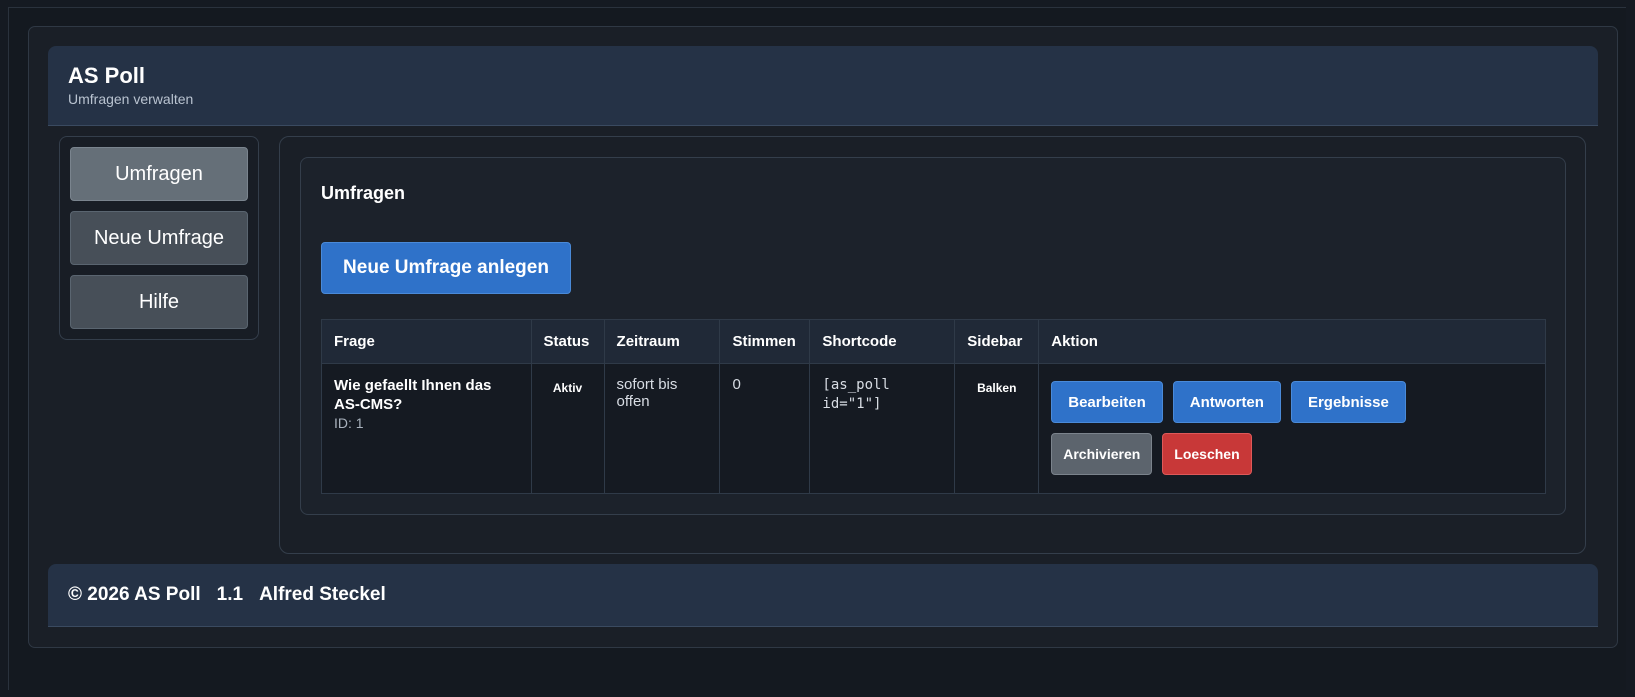 The image size is (1635, 697). Describe the element at coordinates (997, 428) in the screenshot. I see `cell-sidebar: Balken` at that location.